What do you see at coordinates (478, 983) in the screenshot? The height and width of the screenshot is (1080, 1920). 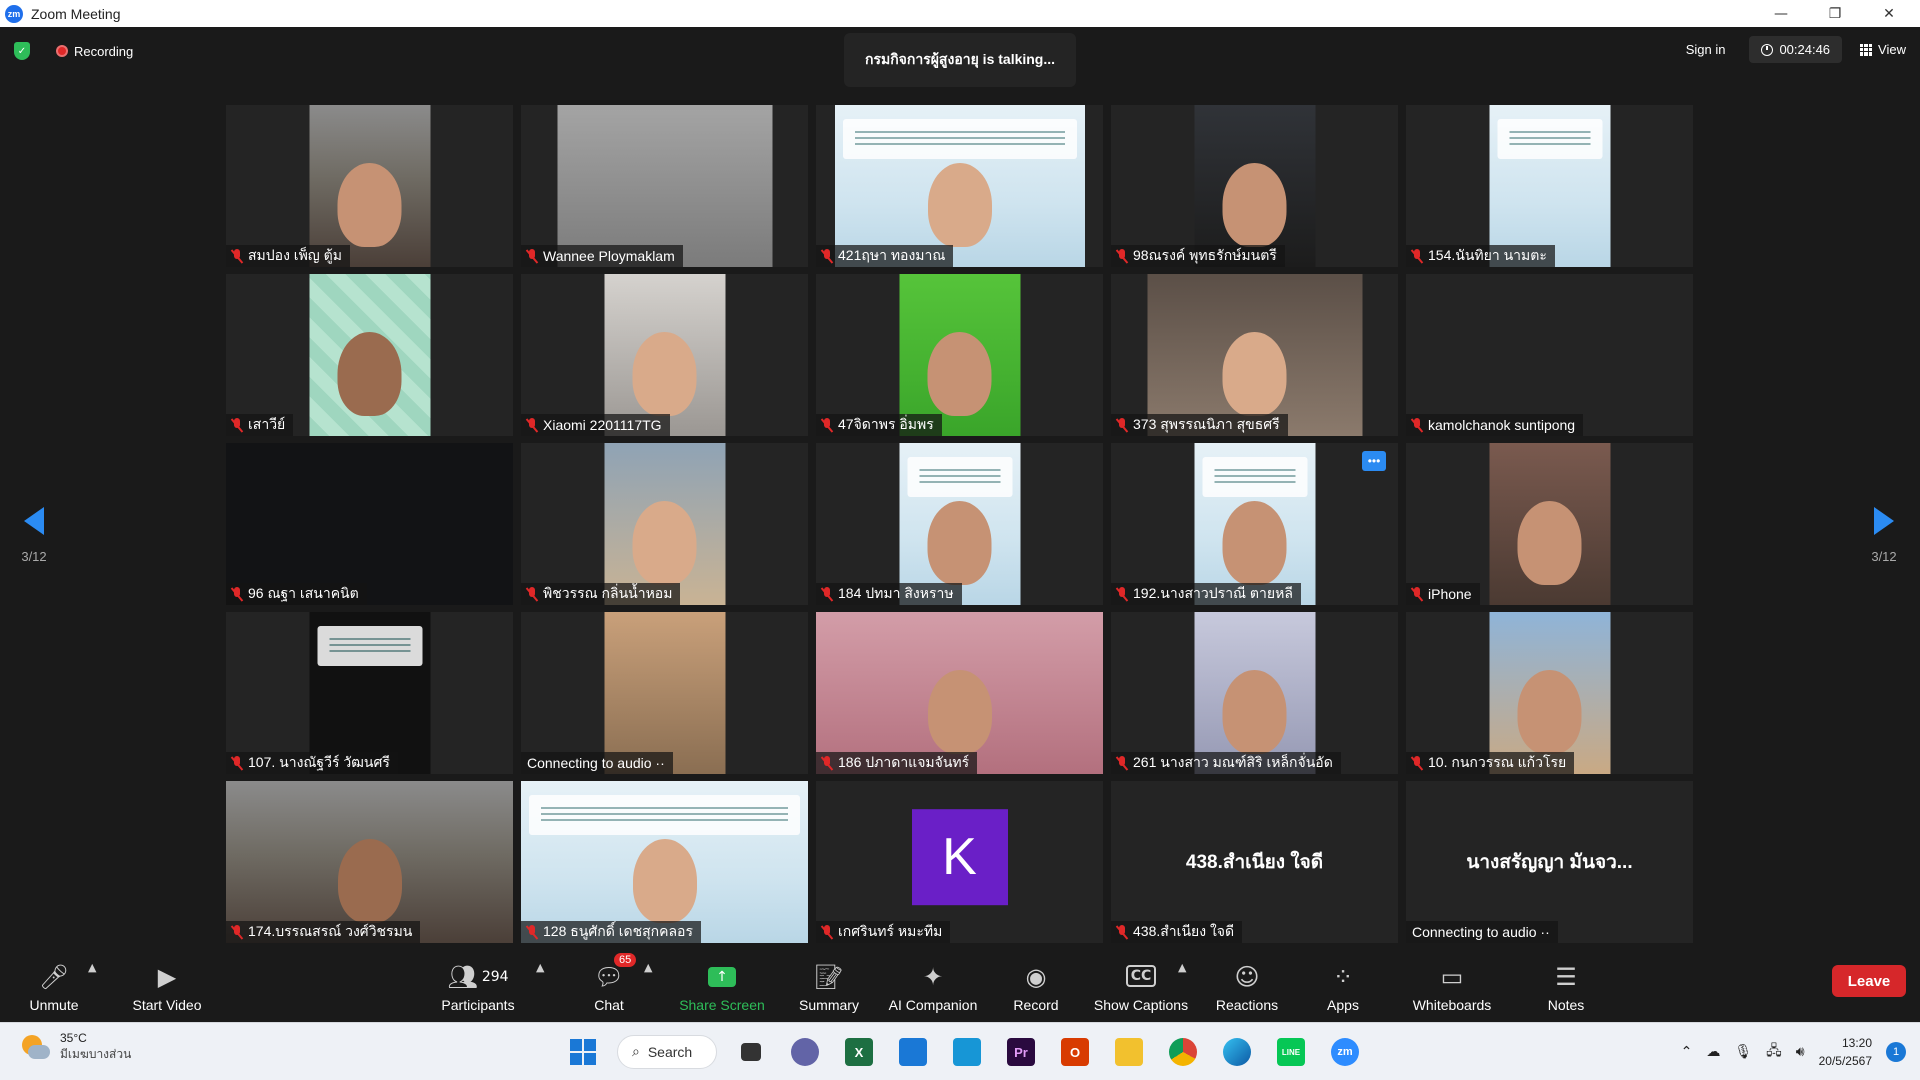 I see `participants-button: 👥︎ 294 Participants` at bounding box center [478, 983].